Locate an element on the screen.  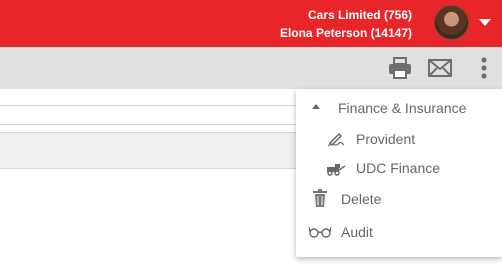
menu-item-audit: Audit is located at coordinates (357, 232).